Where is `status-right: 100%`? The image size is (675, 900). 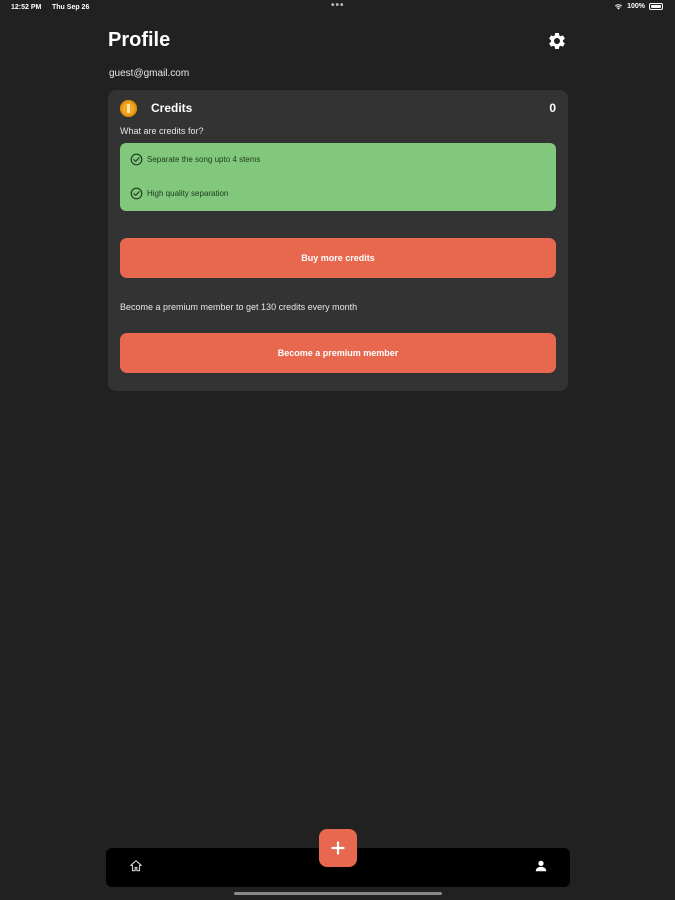 status-right: 100% is located at coordinates (638, 6).